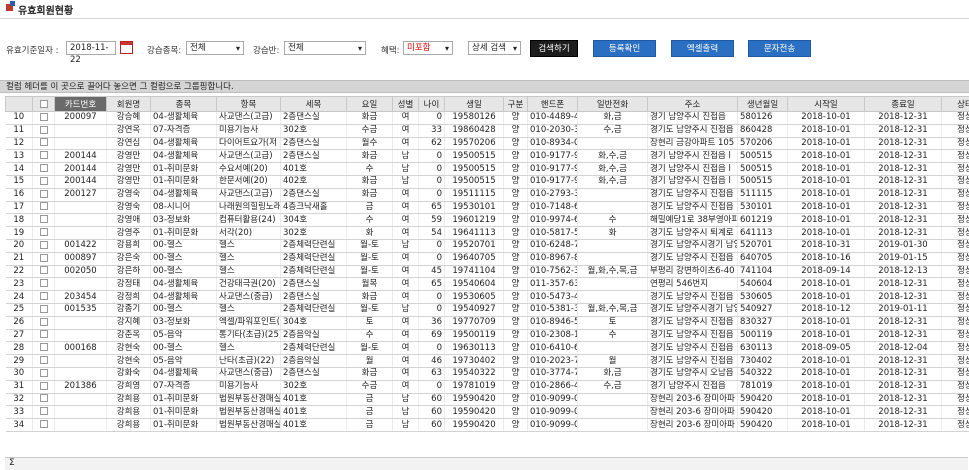 This screenshot has width=969, height=470. Describe the element at coordinates (80, 104) in the screenshot. I see `col-header-card-number: 카드번호` at that location.